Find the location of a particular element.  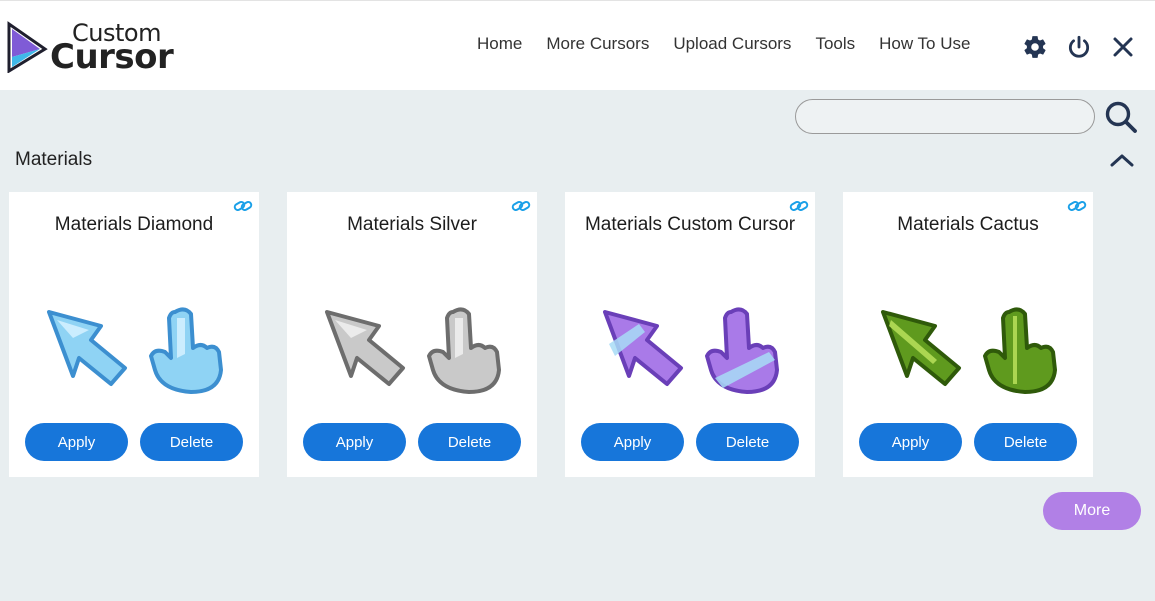

cursor-card: Materials Diamond Apply Delete is located at coordinates (134, 334).